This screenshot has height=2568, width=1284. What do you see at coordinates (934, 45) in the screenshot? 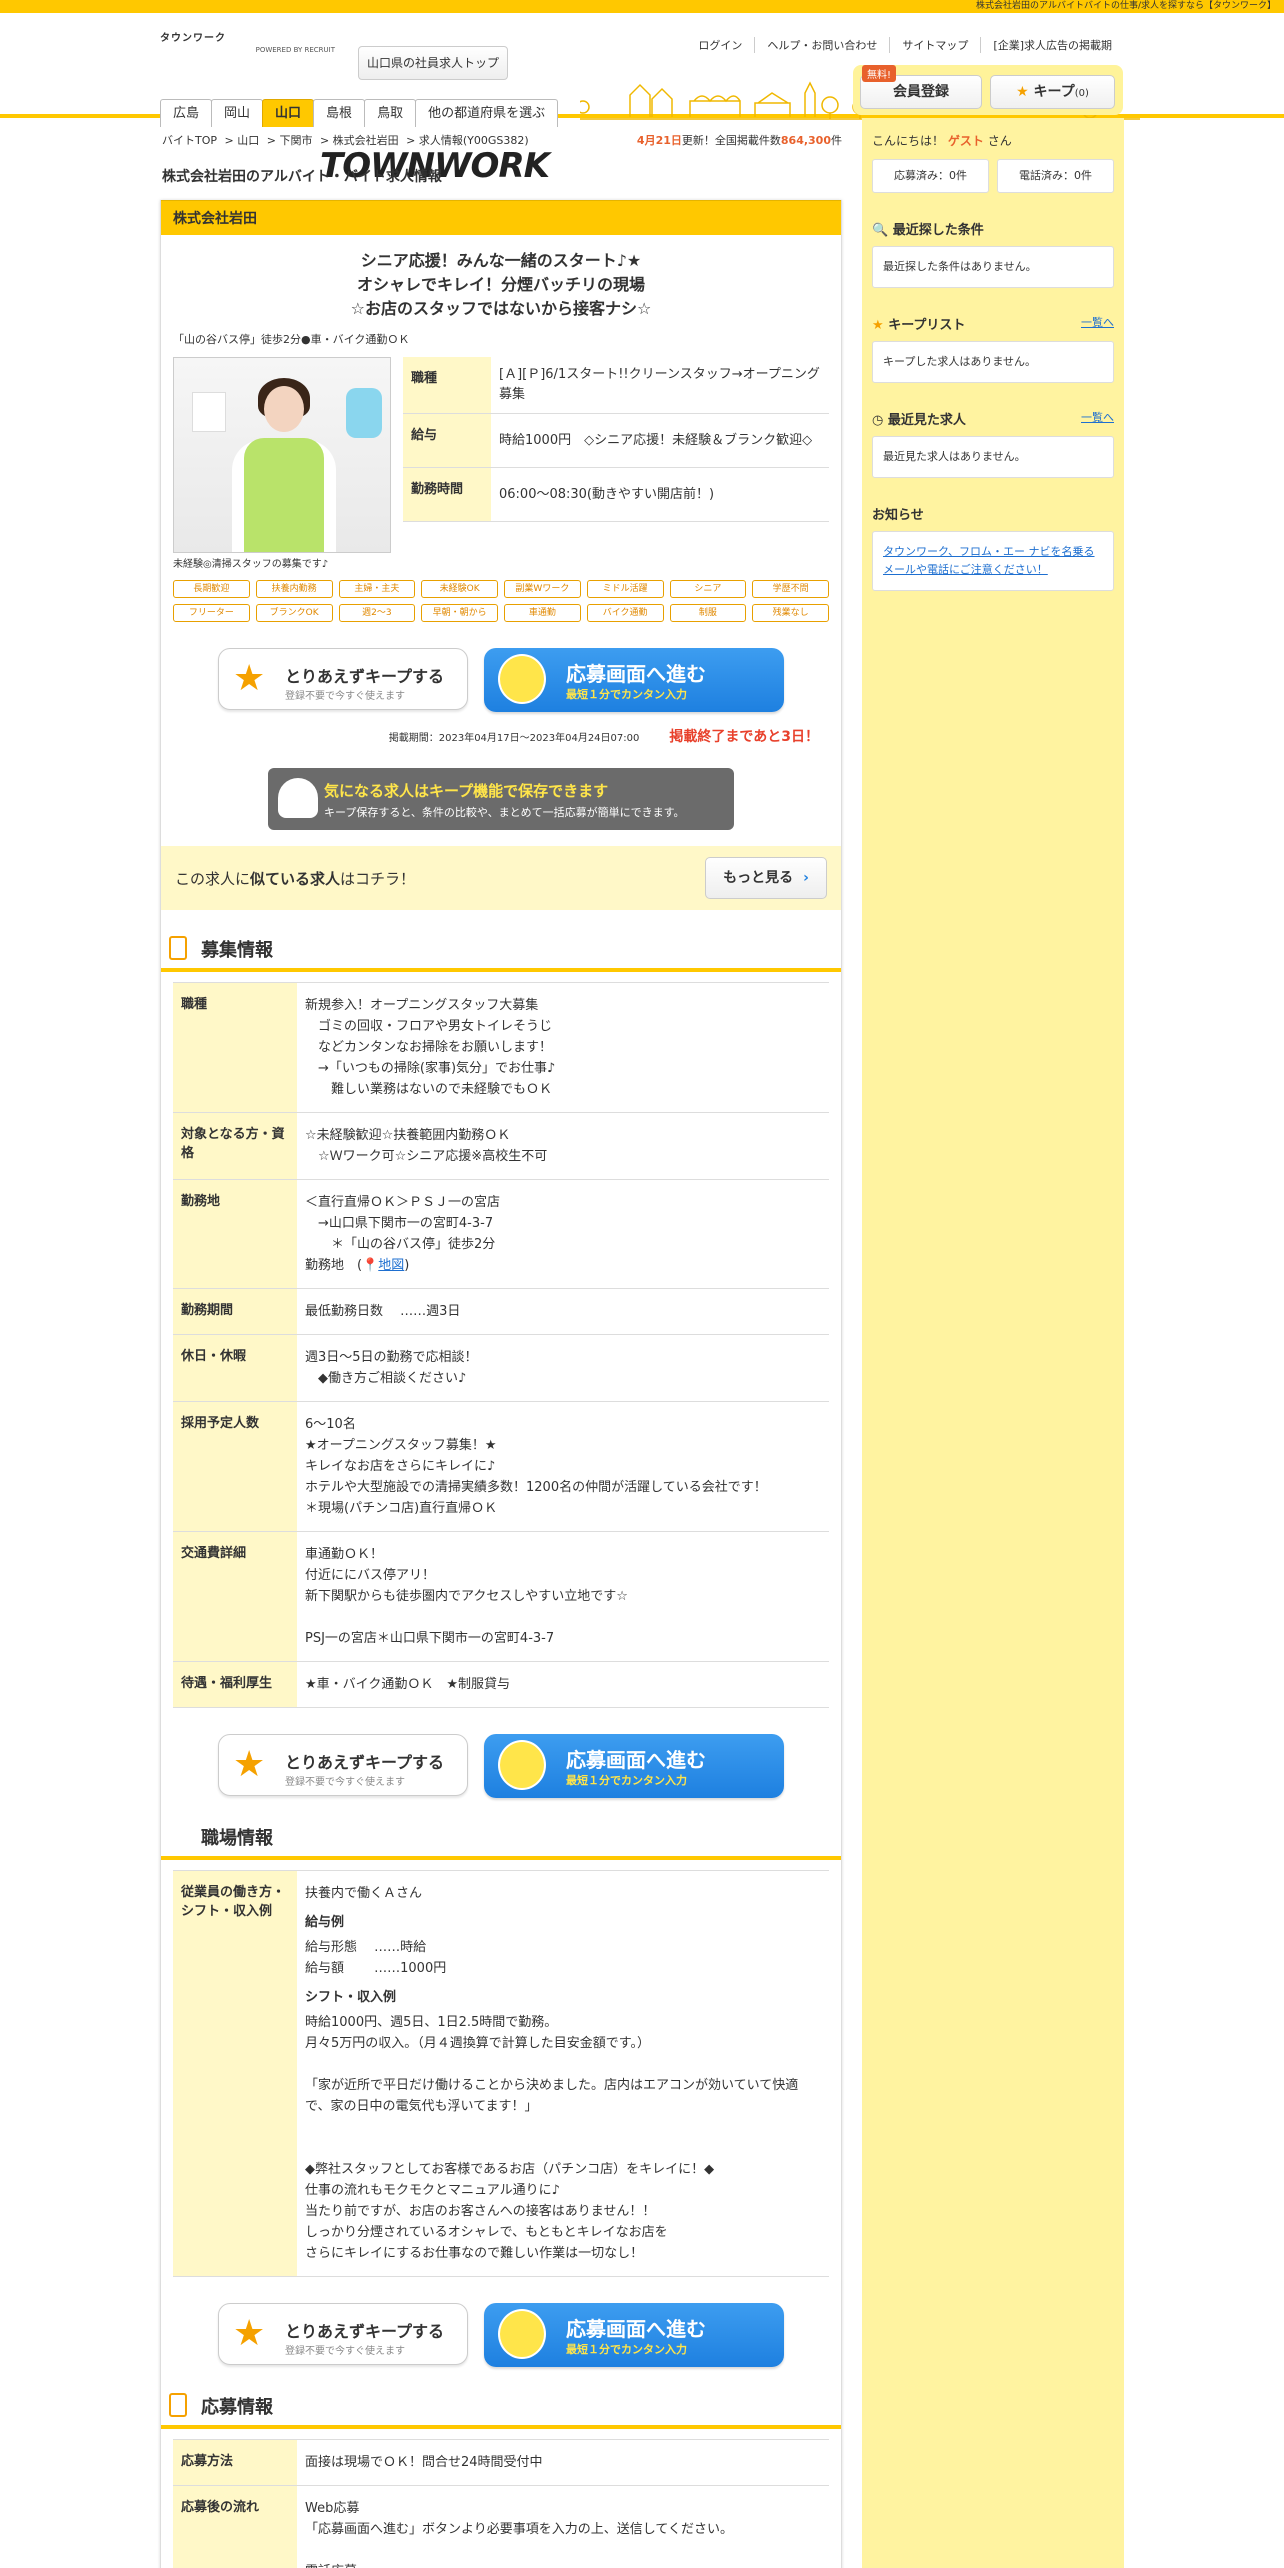
I see `sitemap-link: サイトマップ` at bounding box center [934, 45].